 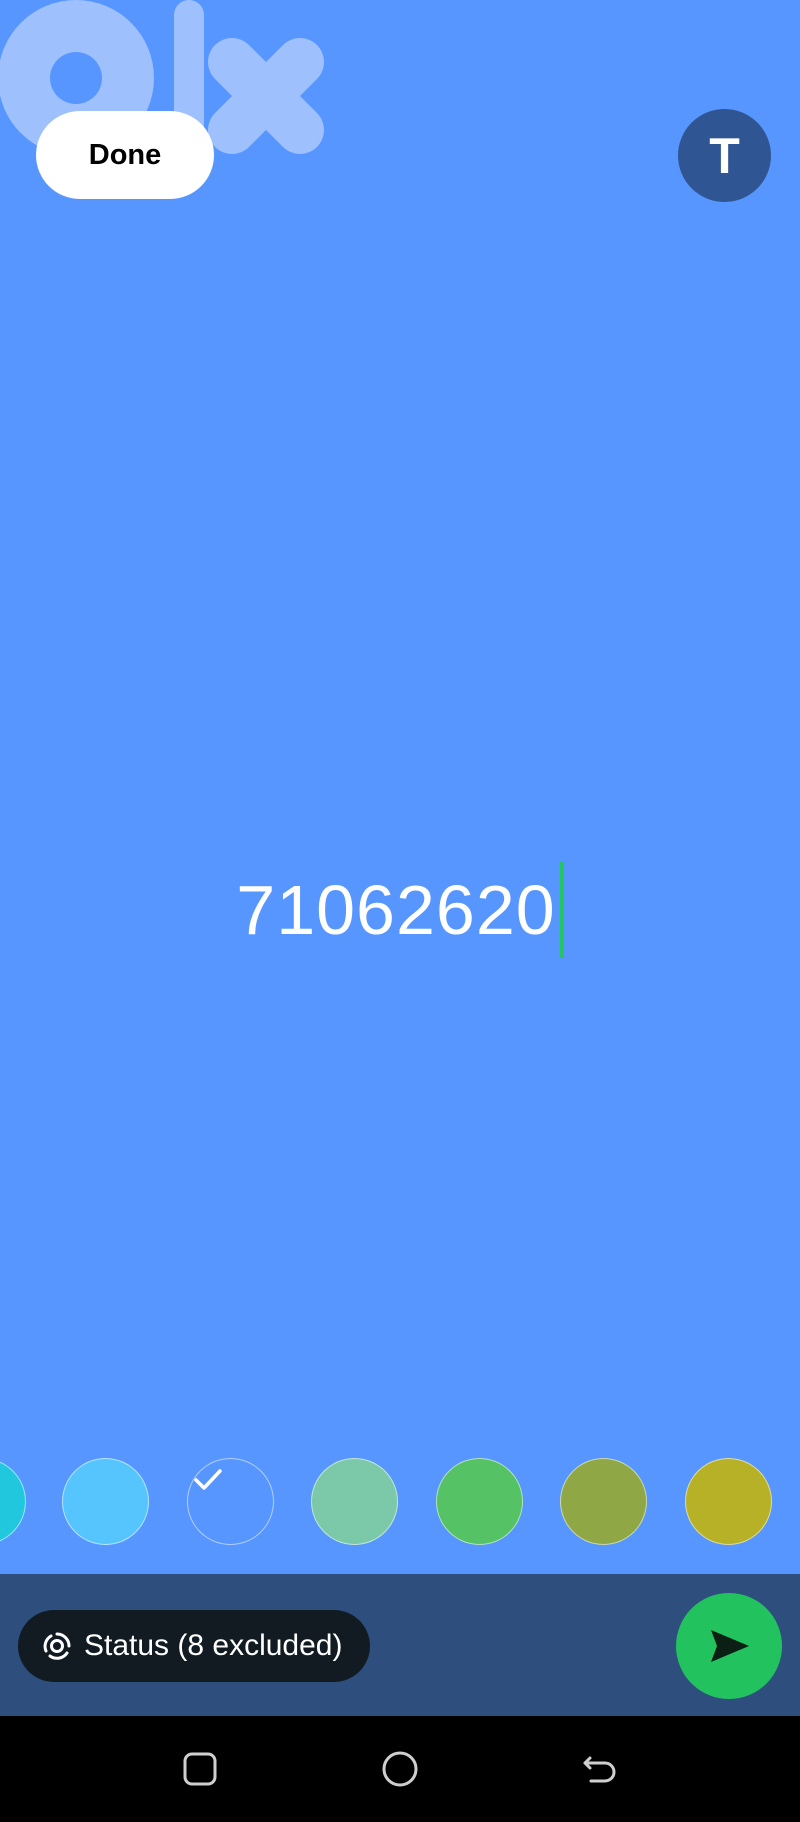 I want to click on status-ring-icon, so click(x=57, y=1646).